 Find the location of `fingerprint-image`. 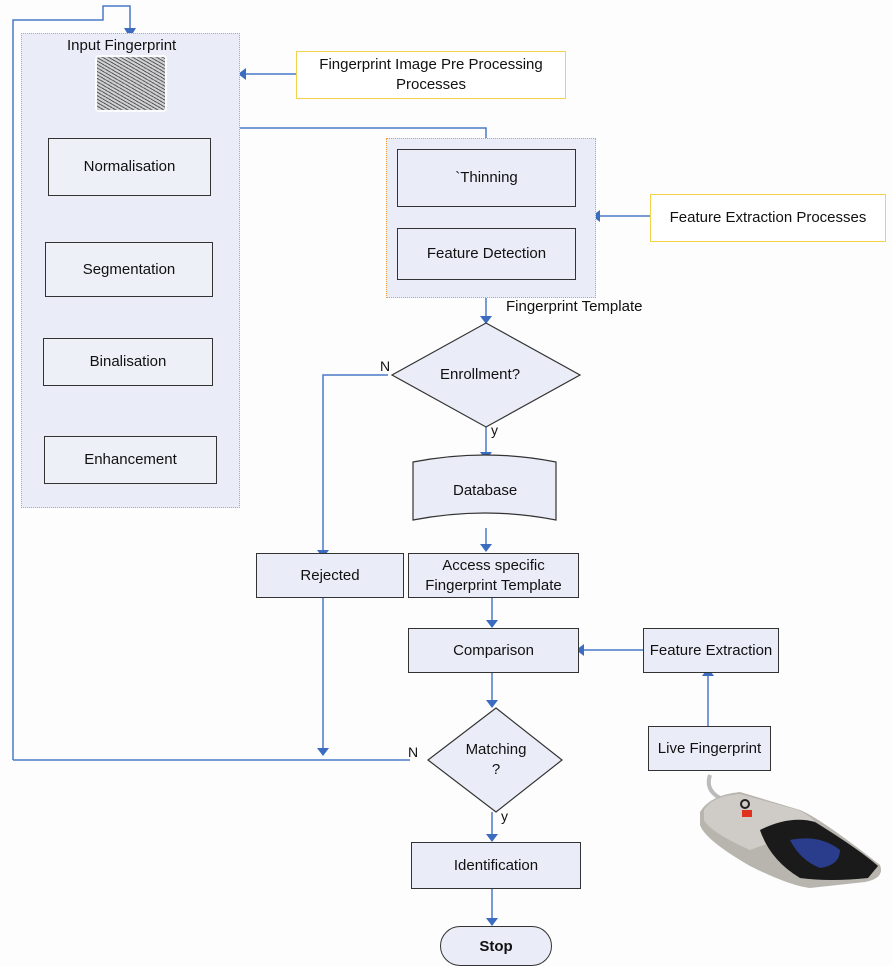

fingerprint-image is located at coordinates (131, 83).